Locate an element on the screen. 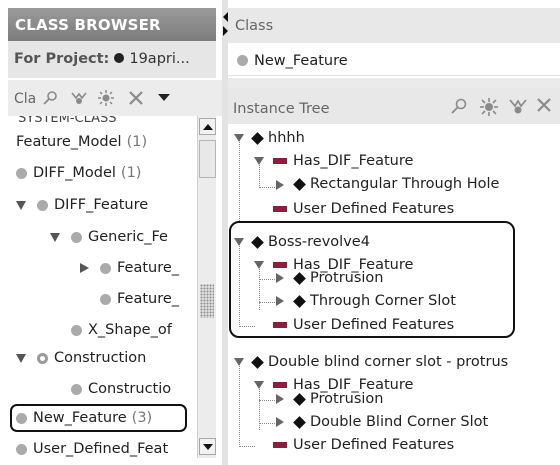  tree-node-instance: hhhh is located at coordinates (278, 138).